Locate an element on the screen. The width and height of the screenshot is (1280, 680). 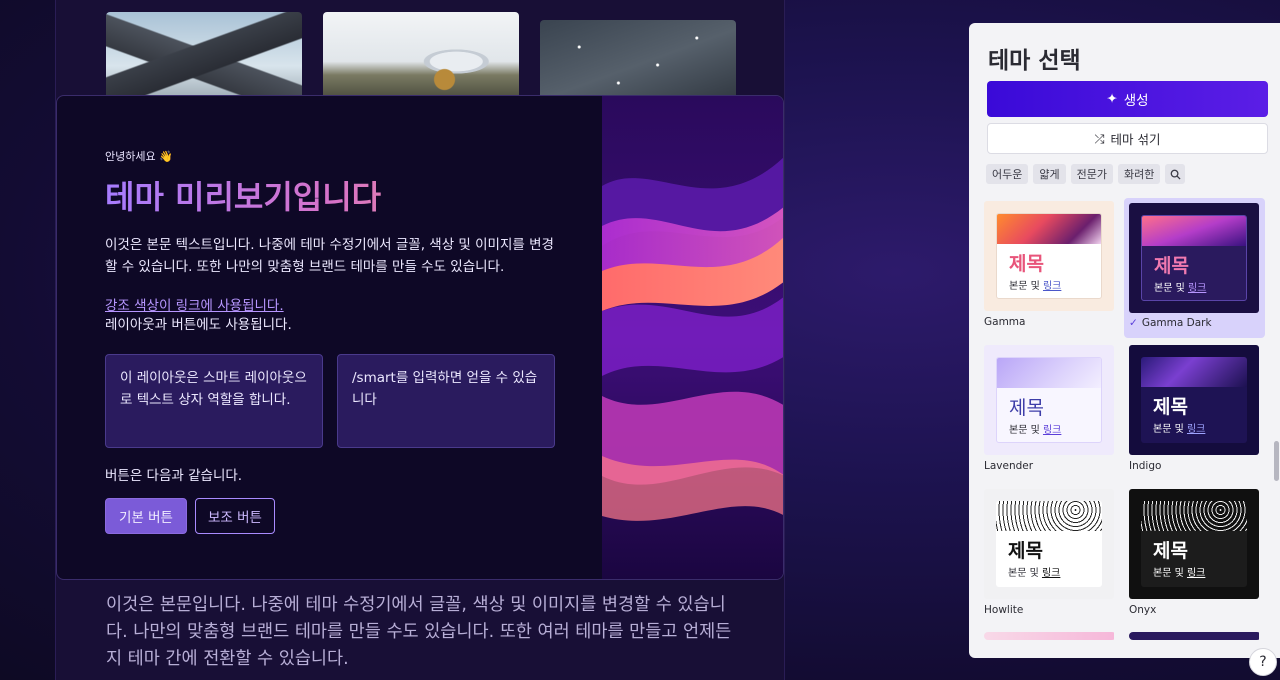
theme-tile-lavender: 제목 본문 및 링크 Lavender is located at coordinates (1050, 413).